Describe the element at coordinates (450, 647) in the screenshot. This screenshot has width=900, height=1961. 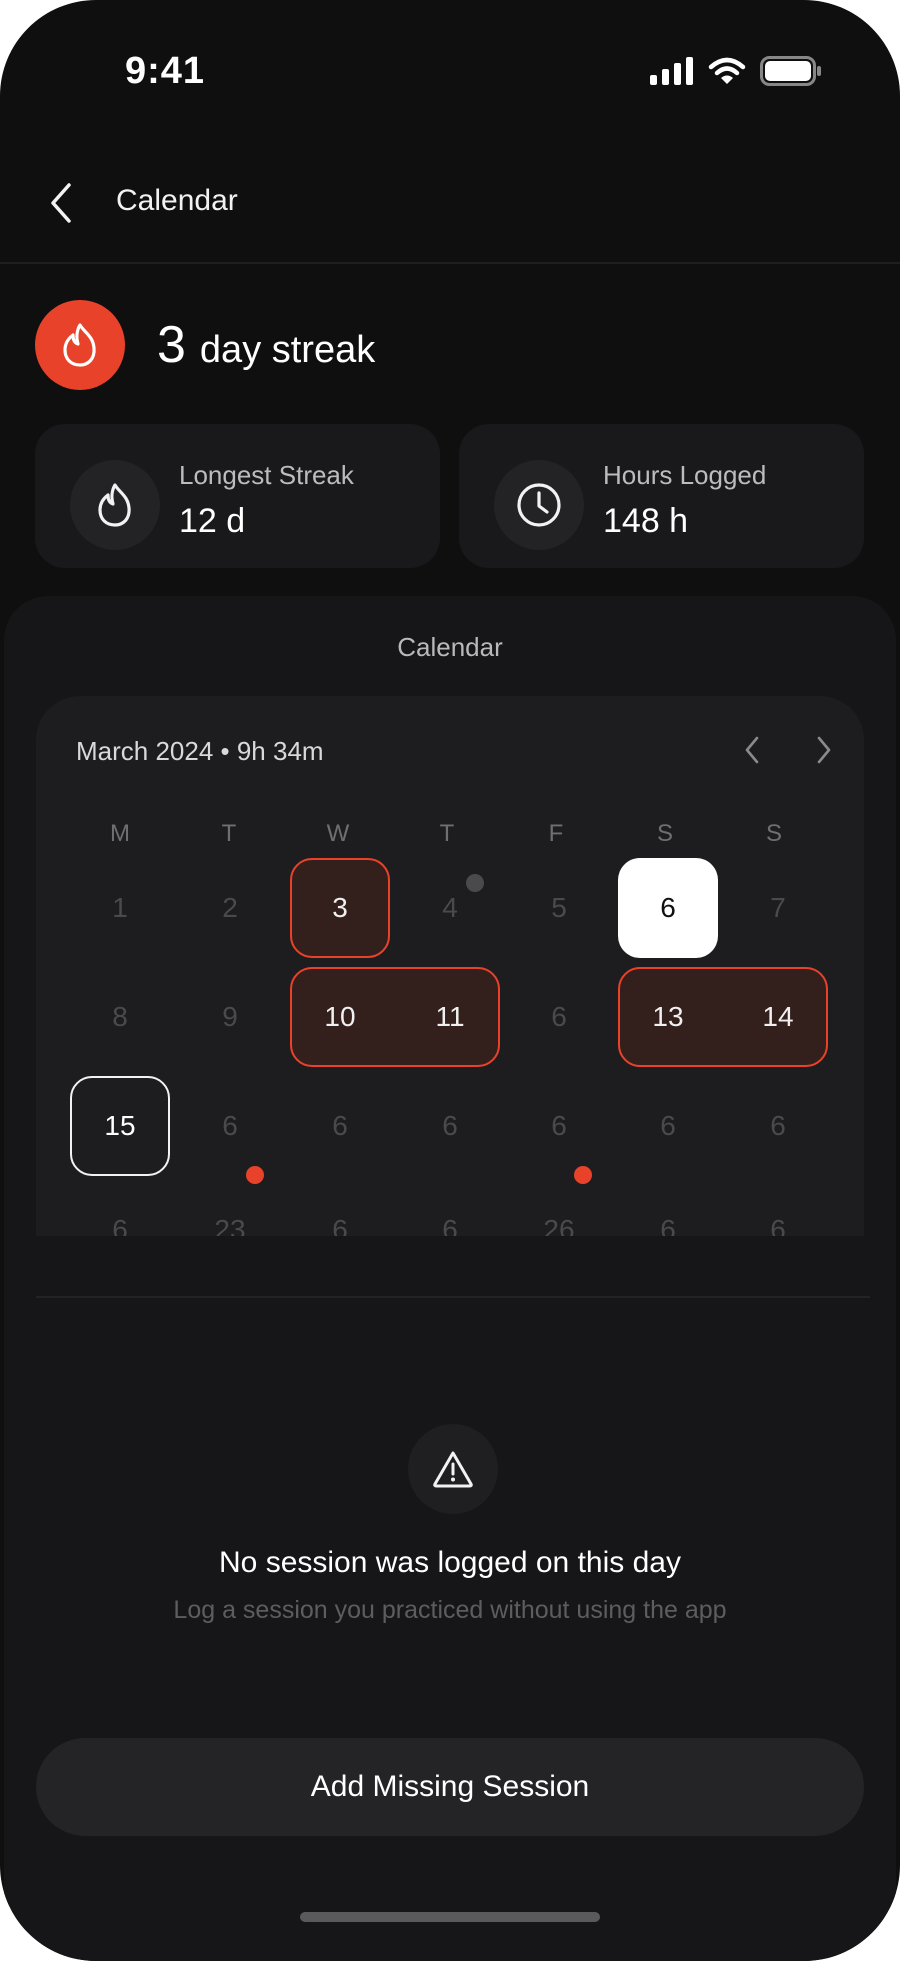
I see `calendar-section-title: Calendar` at that location.